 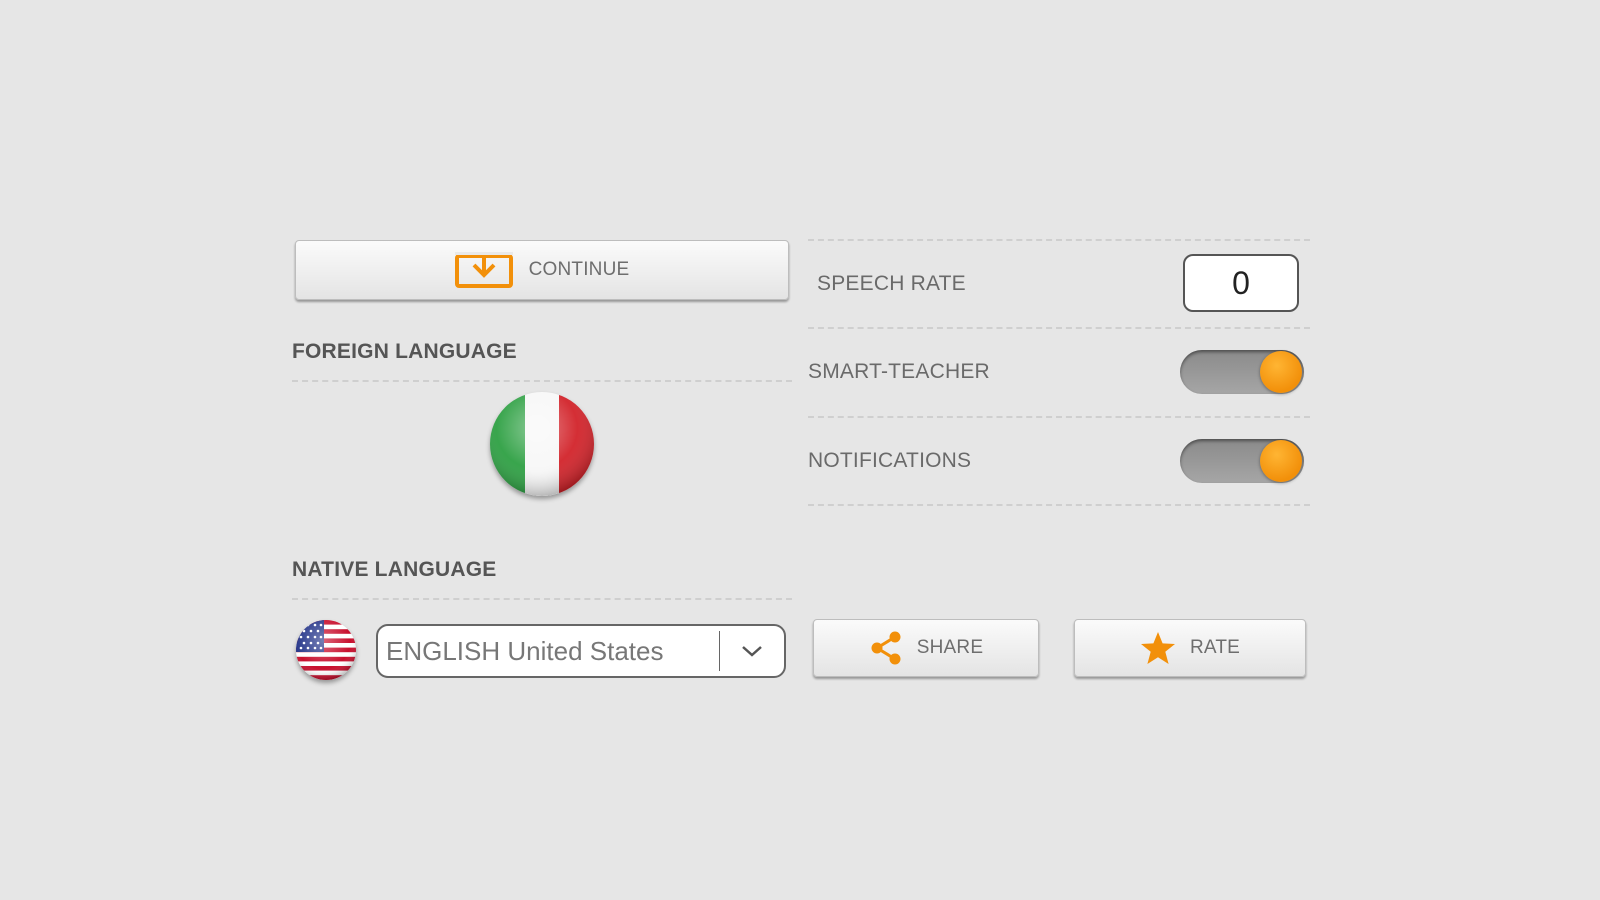 I want to click on star-icon, so click(x=1158, y=648).